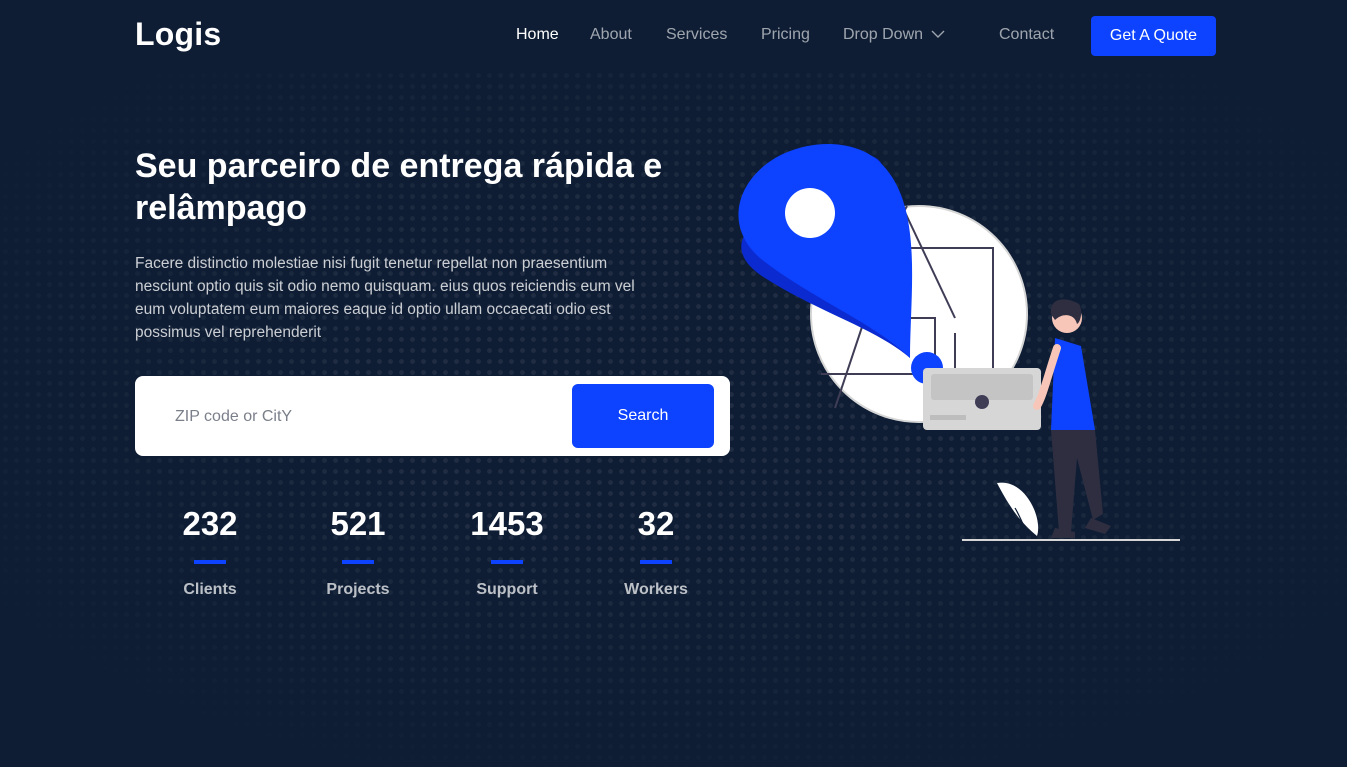 This screenshot has height=767, width=1347. What do you see at coordinates (210, 523) in the screenshot?
I see `stat-value: 232` at bounding box center [210, 523].